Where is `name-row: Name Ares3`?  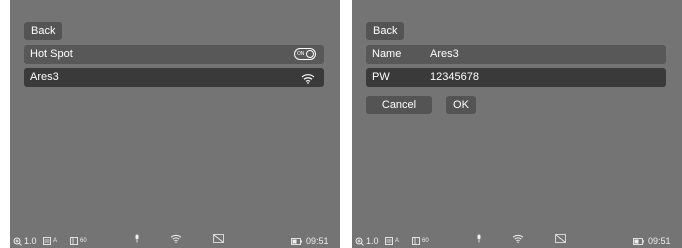
name-row: Name Ares3 is located at coordinates (516, 54).